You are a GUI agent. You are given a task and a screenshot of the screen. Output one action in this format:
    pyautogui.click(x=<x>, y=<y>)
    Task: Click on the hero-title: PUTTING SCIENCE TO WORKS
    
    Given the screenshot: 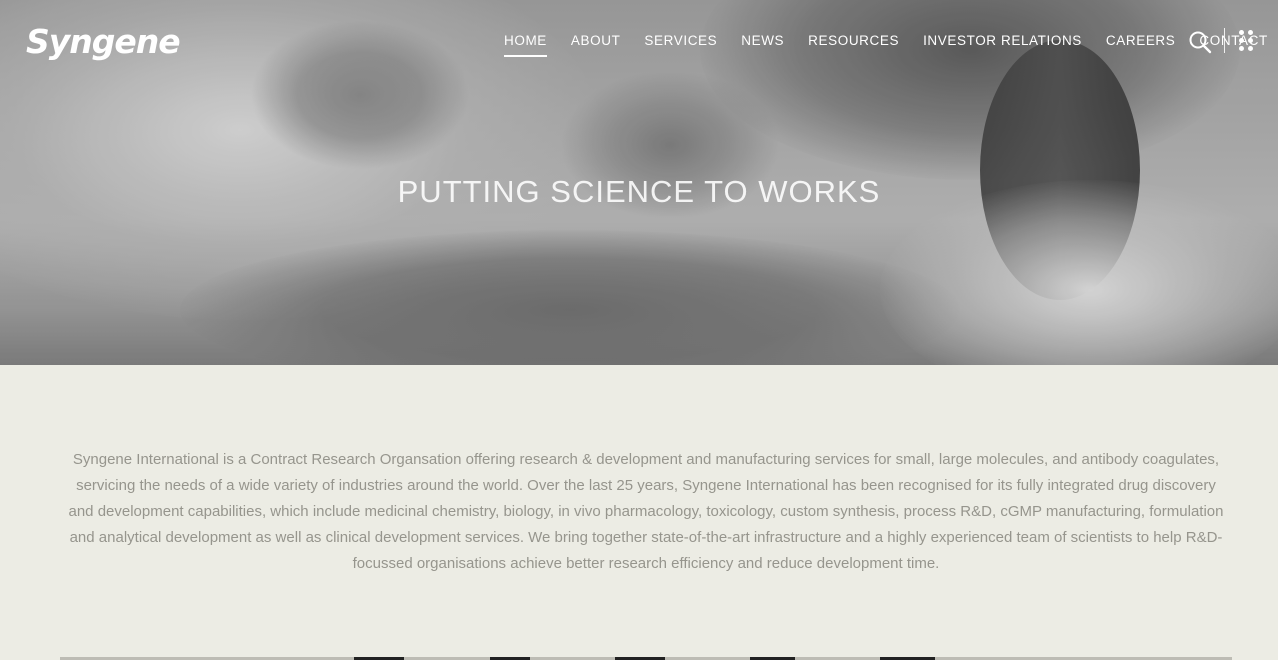 What is the action you would take?
    pyautogui.click(x=639, y=191)
    